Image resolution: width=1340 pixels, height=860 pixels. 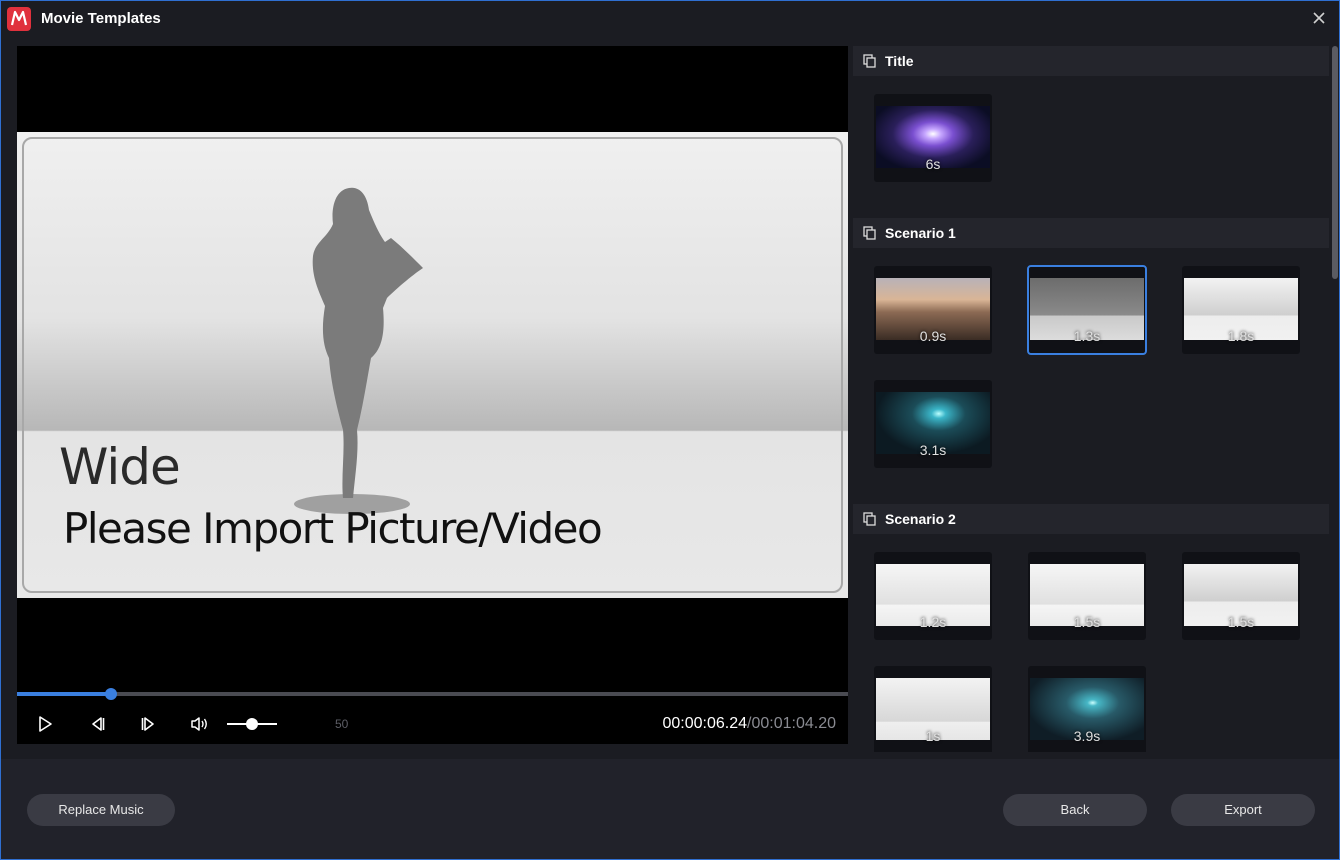 What do you see at coordinates (749, 724) in the screenshot?
I see `timecode: 00:00:06.24/00:01:04.20` at bounding box center [749, 724].